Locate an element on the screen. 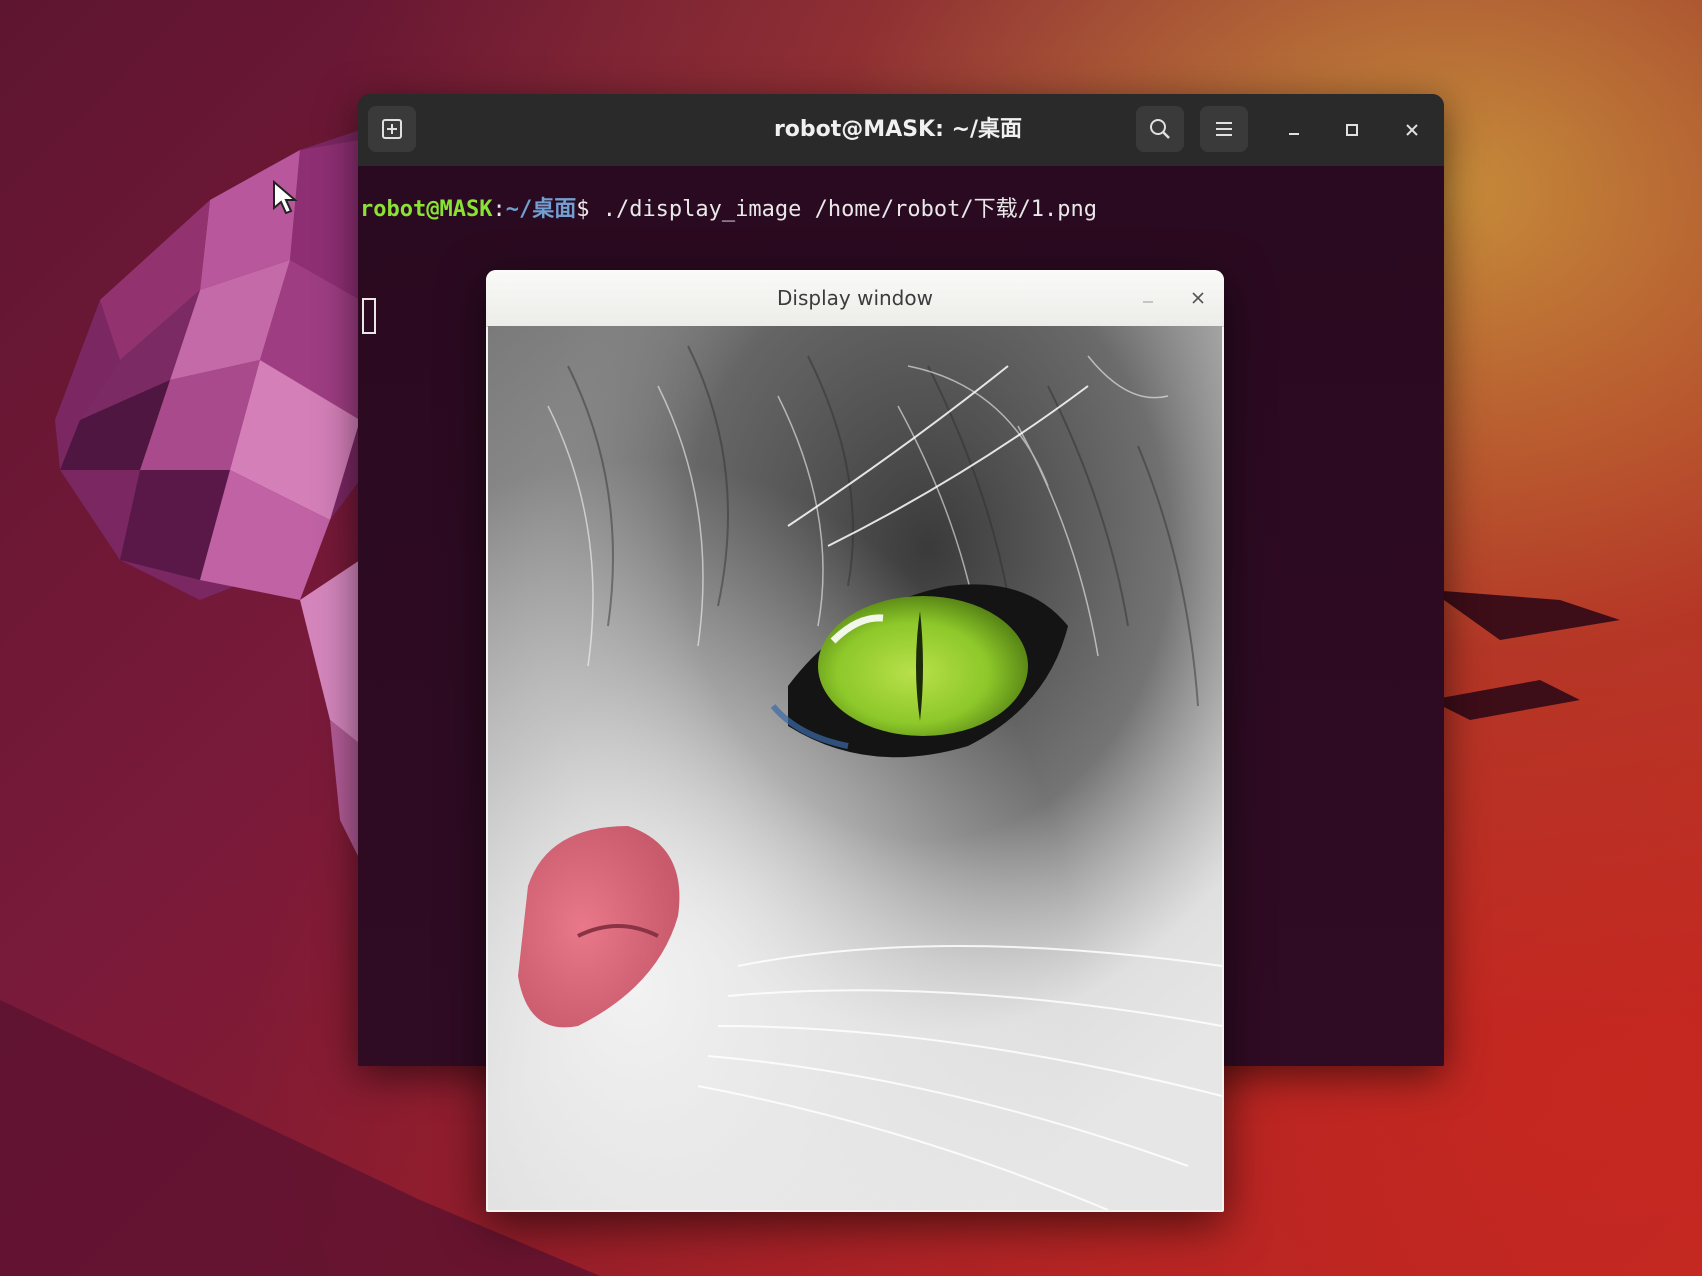 The height and width of the screenshot is (1276, 1702). terminal-title: robot@MASK: ~/桌面 is located at coordinates (898, 129).